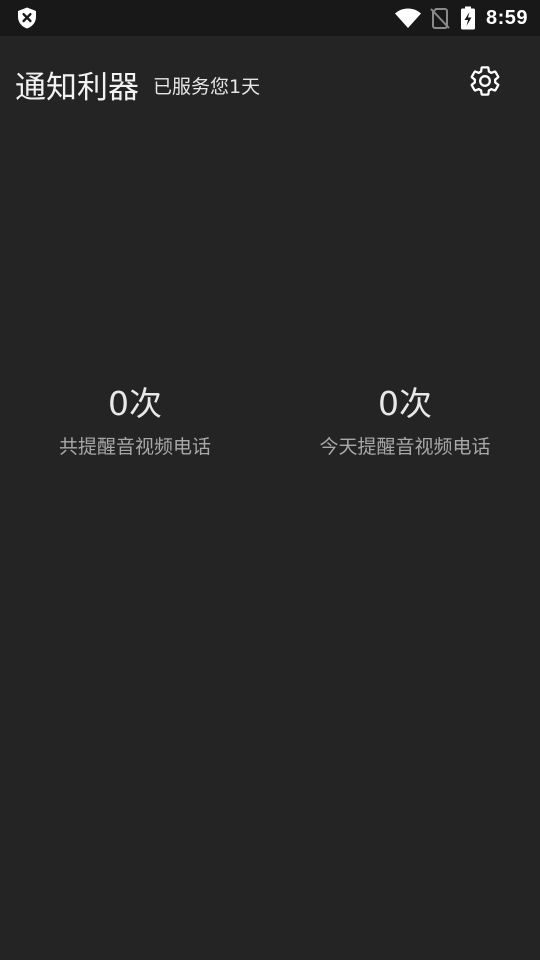 The image size is (540, 960). What do you see at coordinates (405, 447) in the screenshot?
I see `today-reminders-label: 今天提醒音视频电话` at bounding box center [405, 447].